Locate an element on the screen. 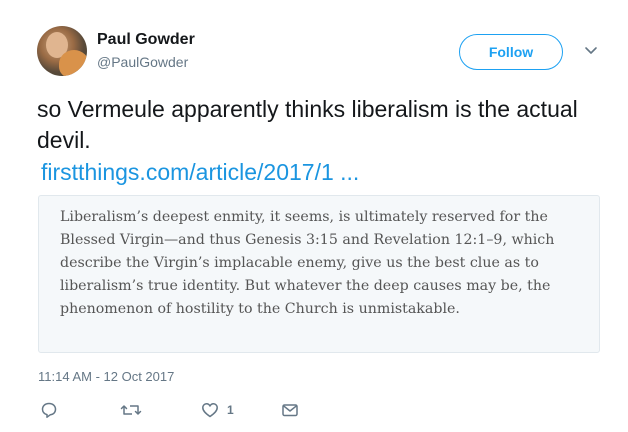  tweet-actions: 1 is located at coordinates (190, 410).